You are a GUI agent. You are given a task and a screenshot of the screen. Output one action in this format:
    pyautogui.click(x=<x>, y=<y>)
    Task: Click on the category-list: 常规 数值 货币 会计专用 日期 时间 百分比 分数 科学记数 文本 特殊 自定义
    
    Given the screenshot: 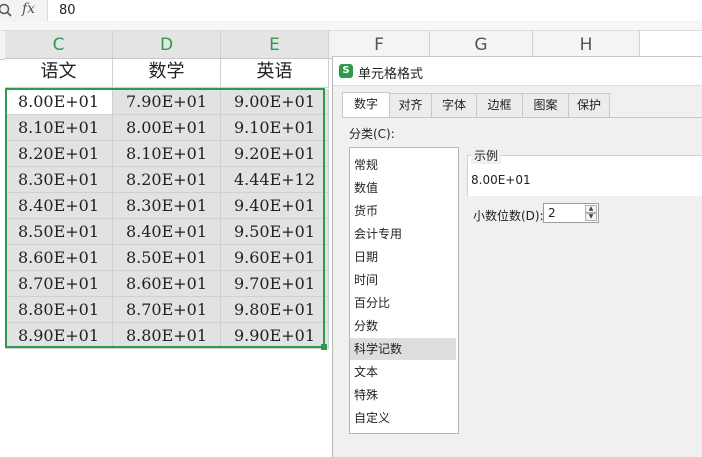 What is the action you would take?
    pyautogui.click(x=404, y=290)
    